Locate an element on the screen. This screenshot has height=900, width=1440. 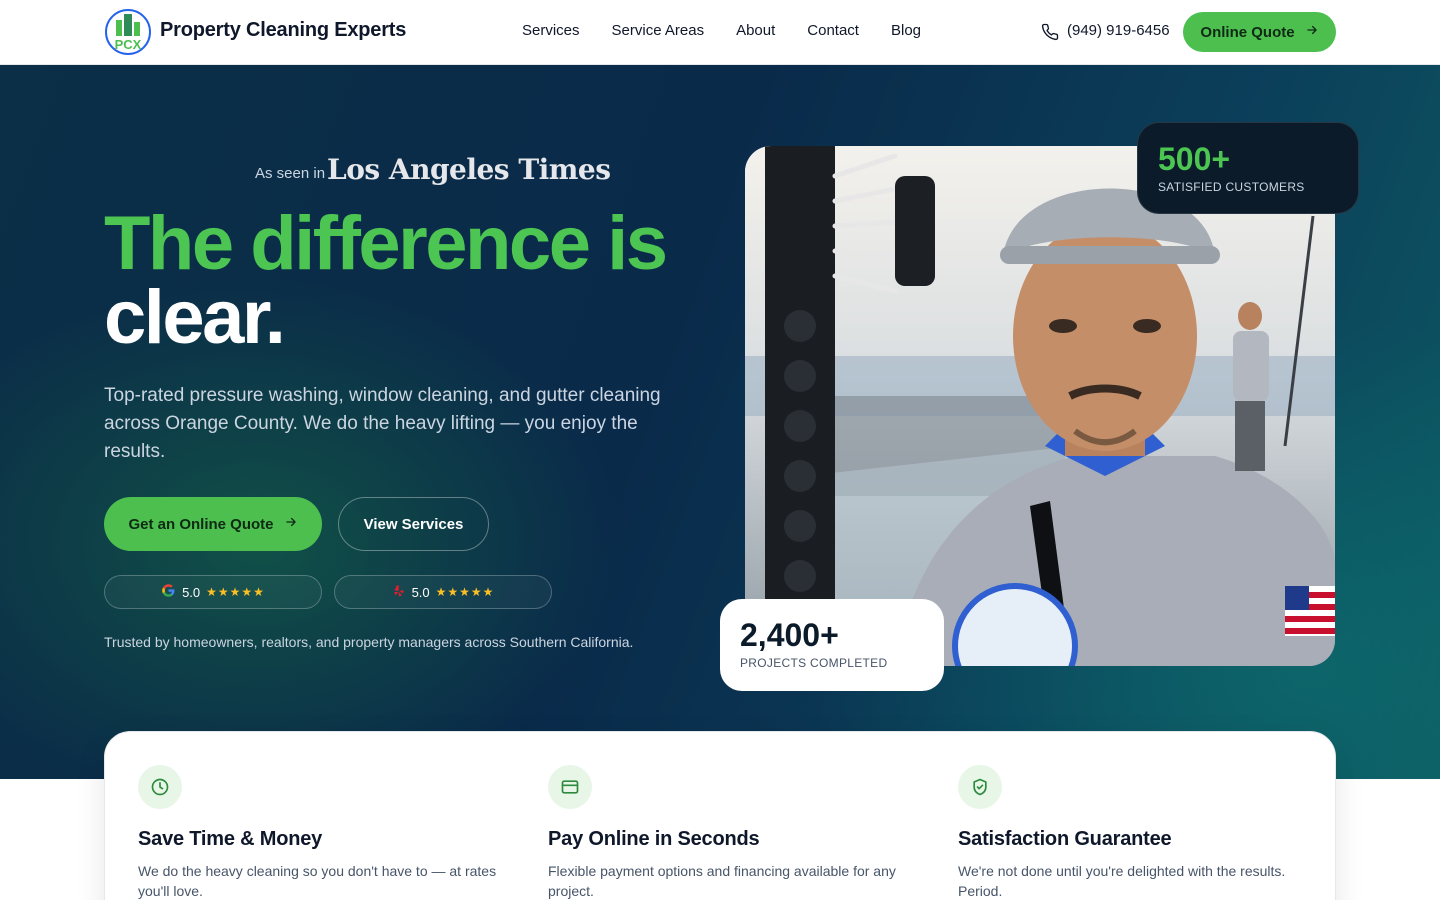
stat-label: PROJECTS COMPLETED is located at coordinates (814, 663).